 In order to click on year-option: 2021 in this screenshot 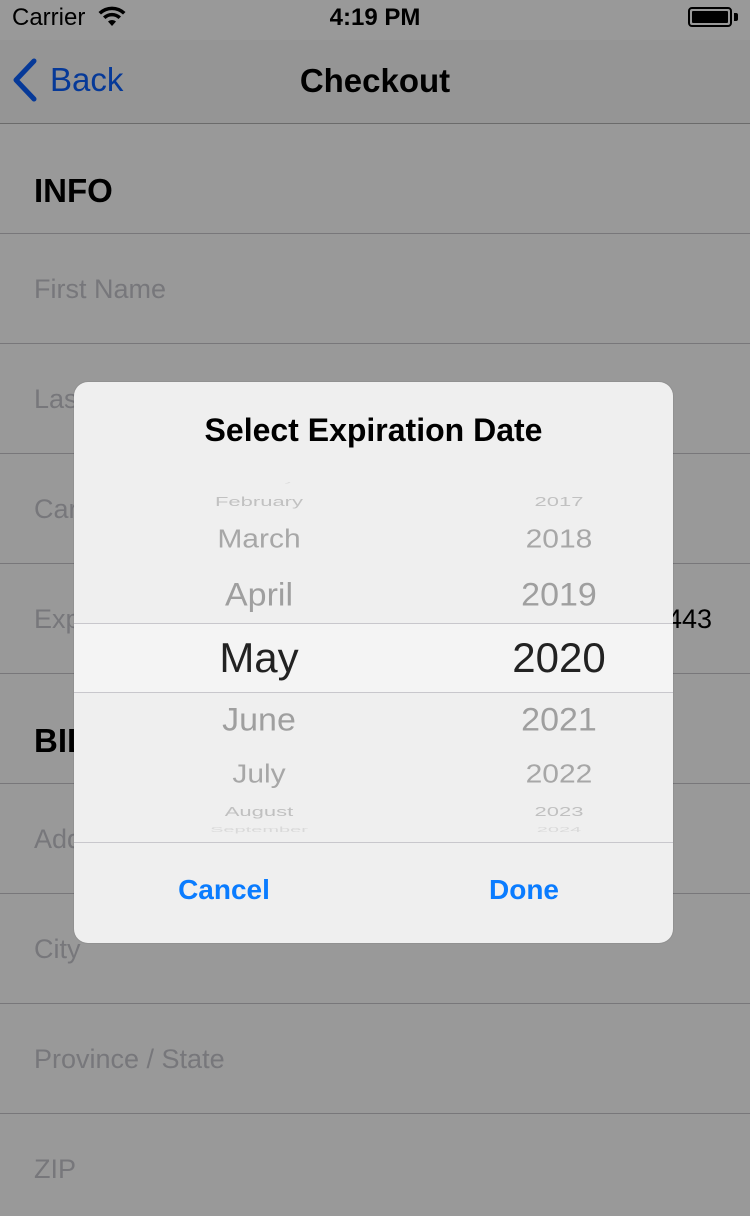, I will do `click(559, 720)`.